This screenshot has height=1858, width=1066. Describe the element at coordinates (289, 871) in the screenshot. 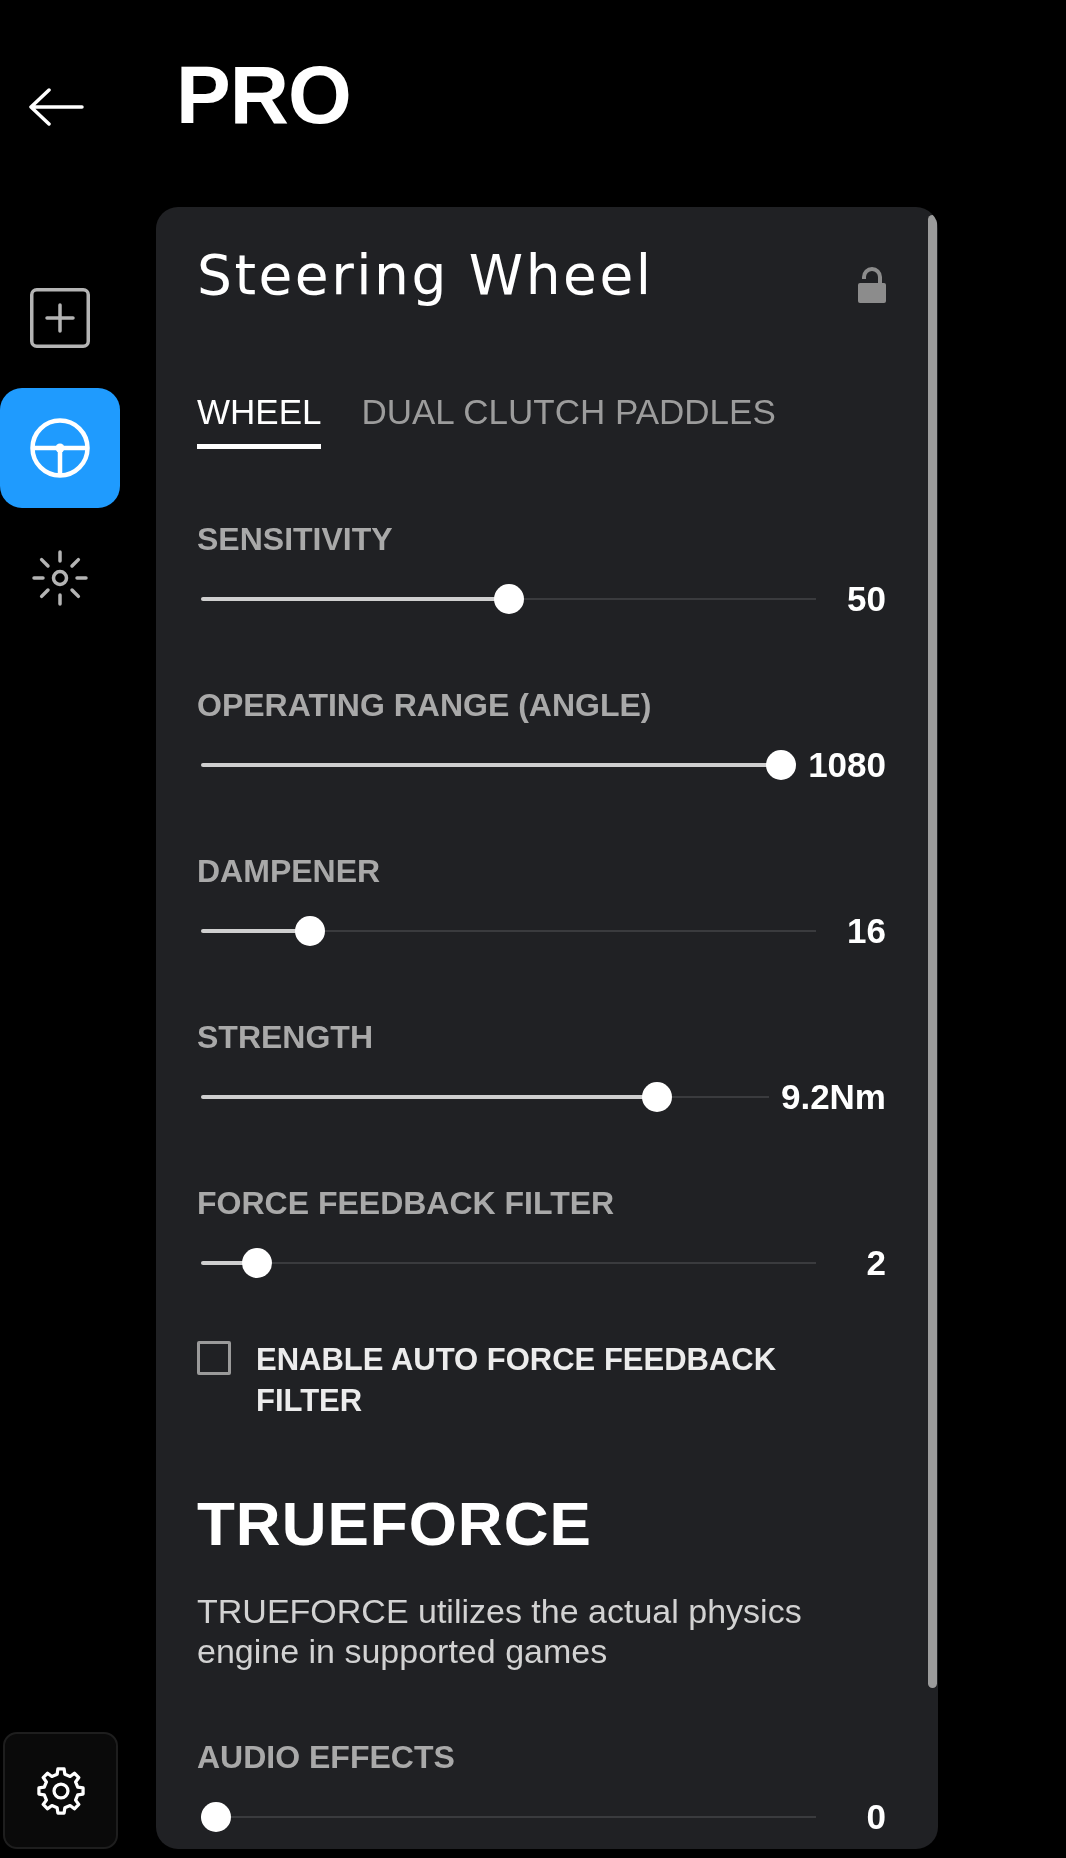

I see `slider-label: DAMPENER` at that location.